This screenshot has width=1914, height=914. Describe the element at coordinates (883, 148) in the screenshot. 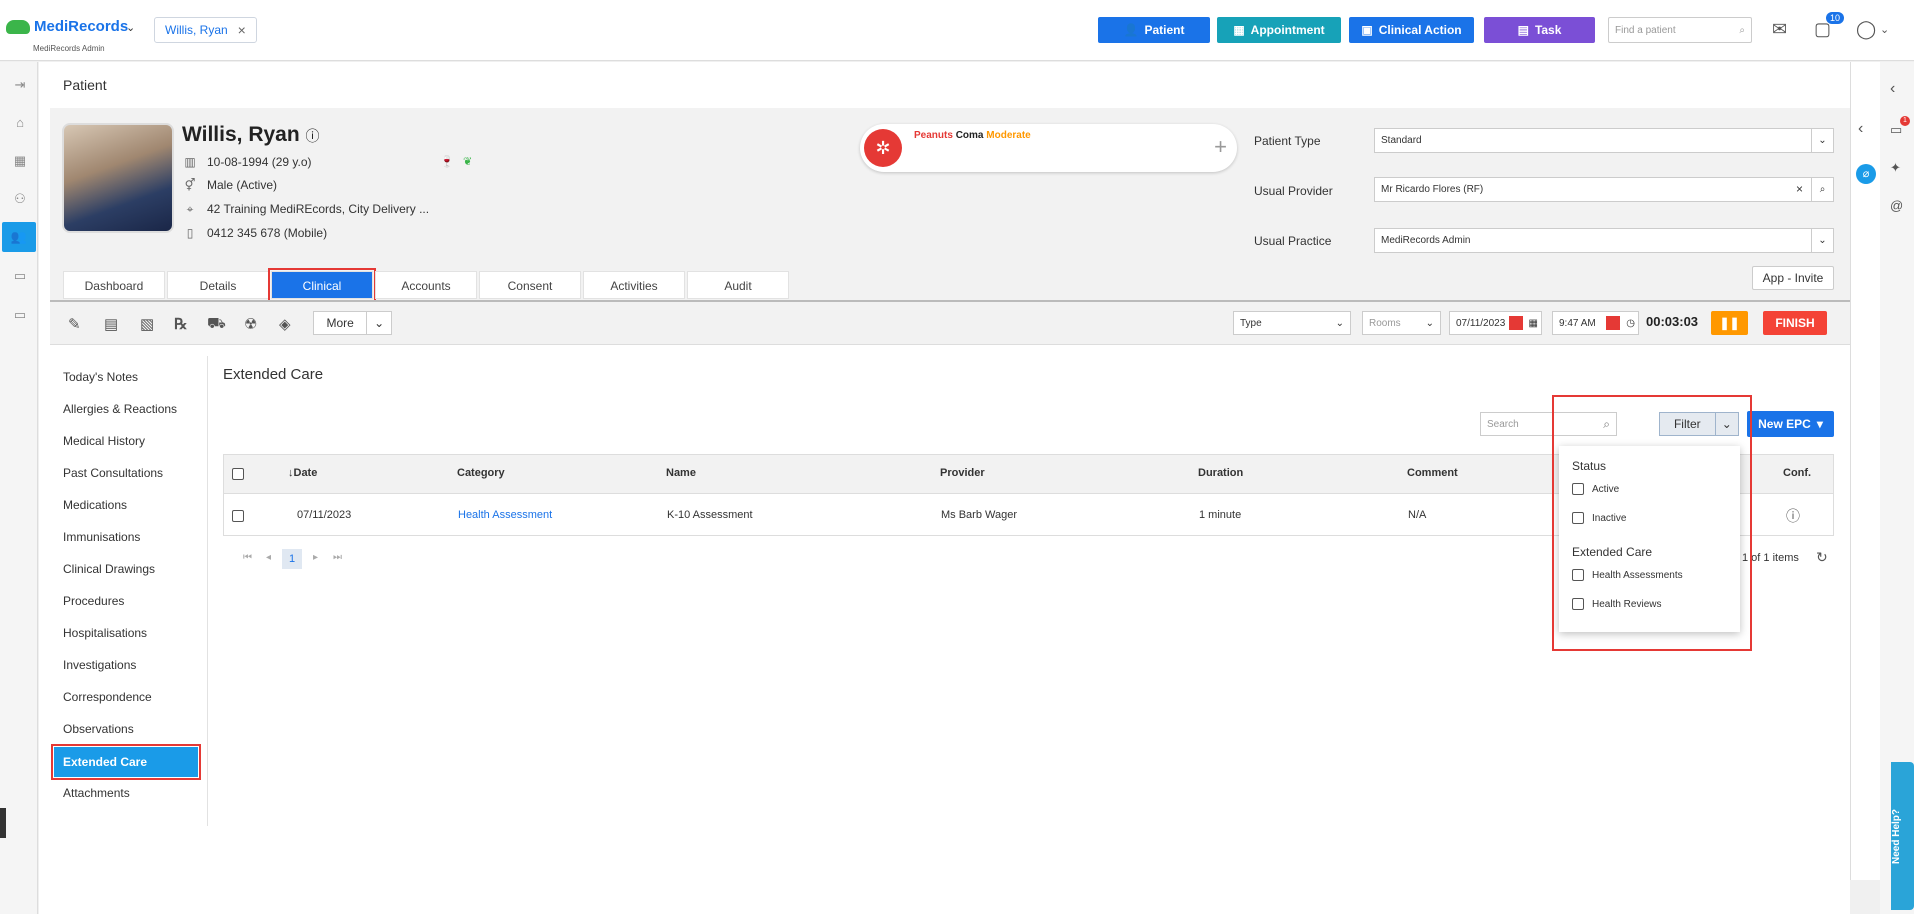

I see `allergy-icon: ✲` at that location.